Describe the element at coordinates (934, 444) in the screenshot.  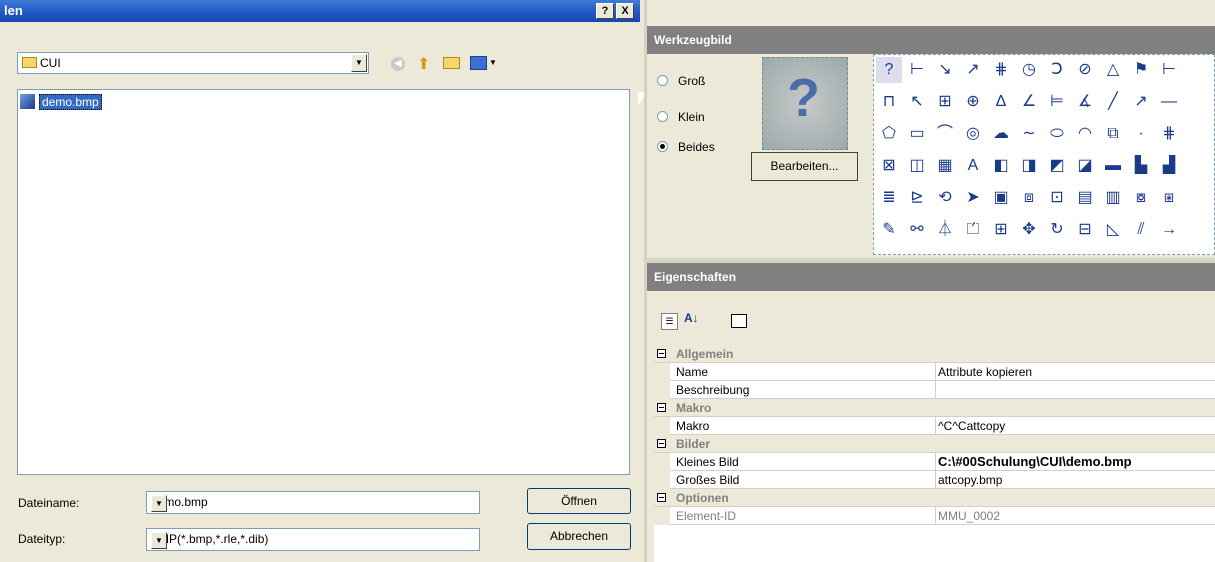
I see `category-bilder: Bilder` at that location.